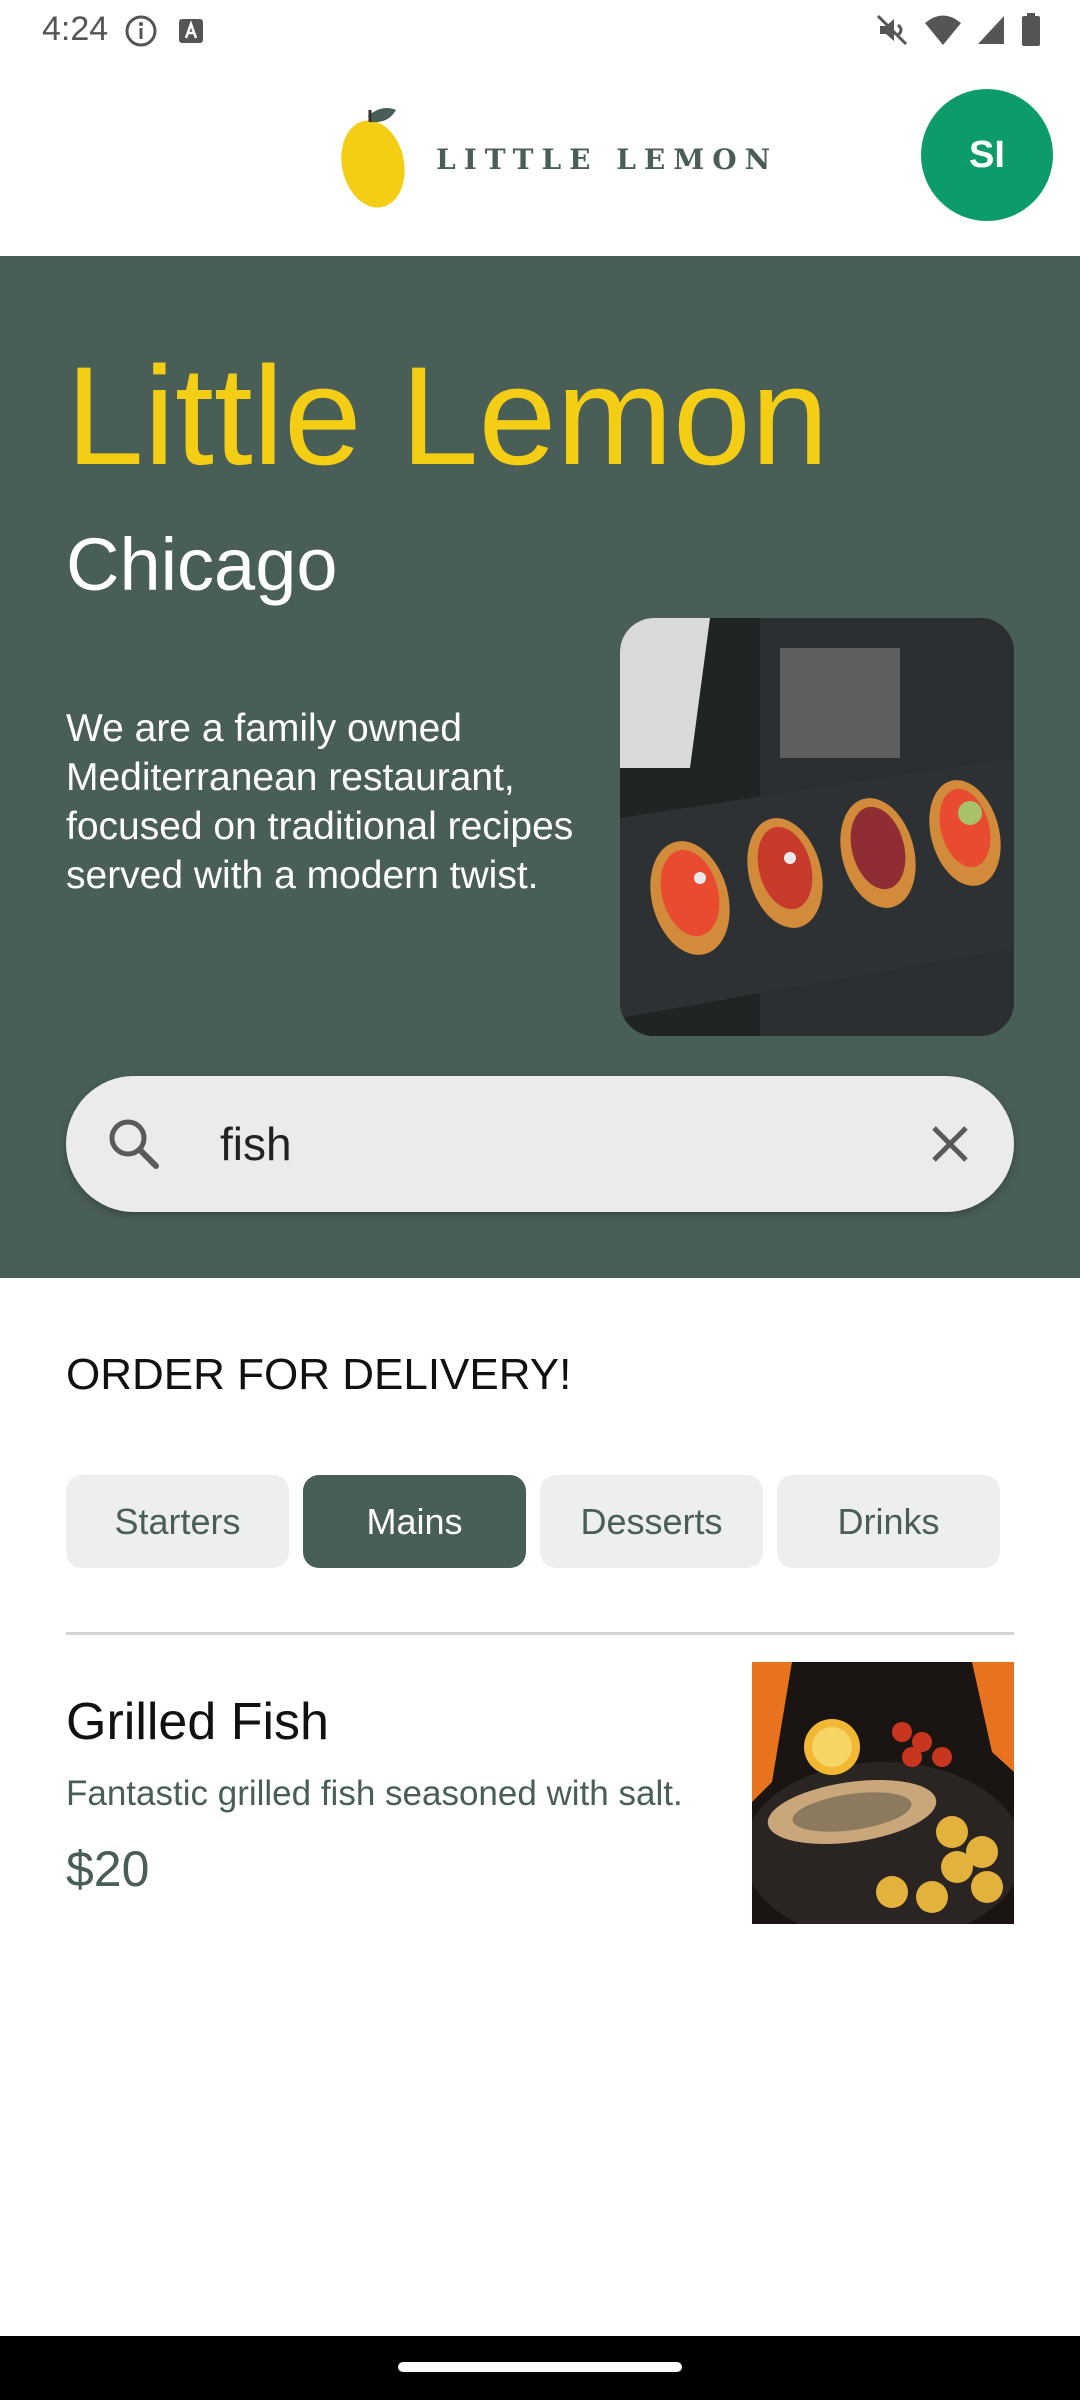 This screenshot has width=1080, height=2400. What do you see at coordinates (191, 33) in the screenshot?
I see `keyboard-a-icon` at bounding box center [191, 33].